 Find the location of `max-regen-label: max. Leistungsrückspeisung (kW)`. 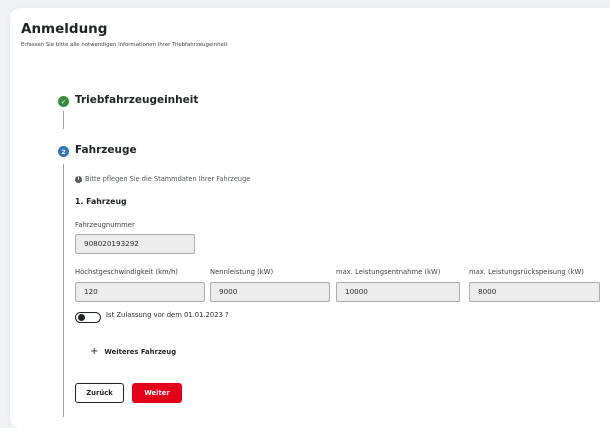

max-regen-label: max. Leistungsrückspeisung (kW) is located at coordinates (526, 272).